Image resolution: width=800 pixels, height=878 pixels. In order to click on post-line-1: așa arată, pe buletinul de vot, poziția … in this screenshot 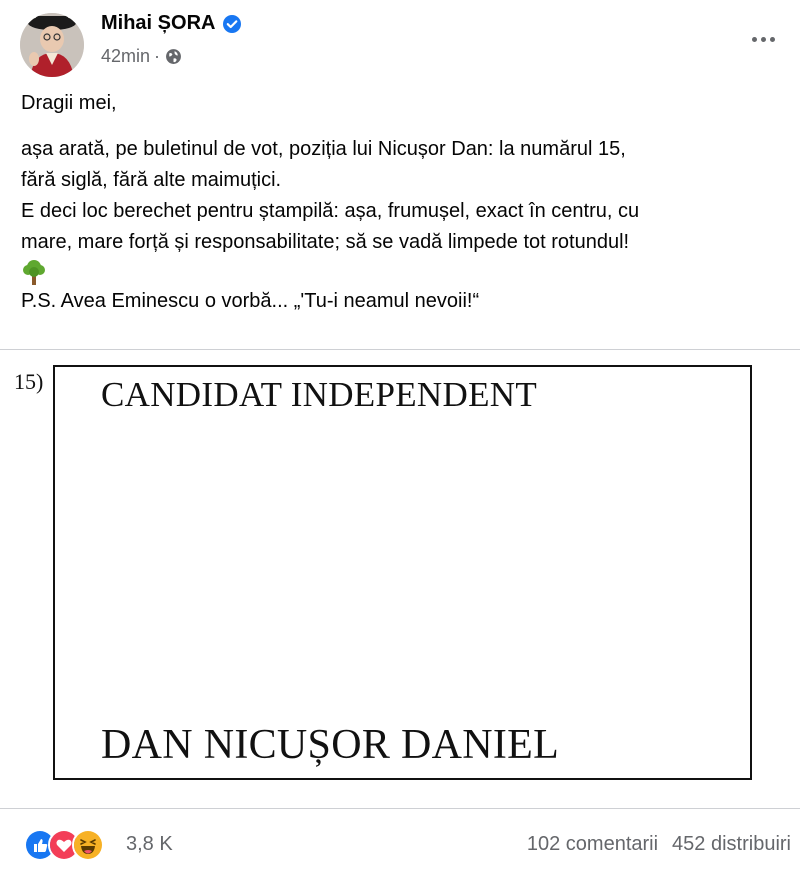, I will do `click(323, 149)`.